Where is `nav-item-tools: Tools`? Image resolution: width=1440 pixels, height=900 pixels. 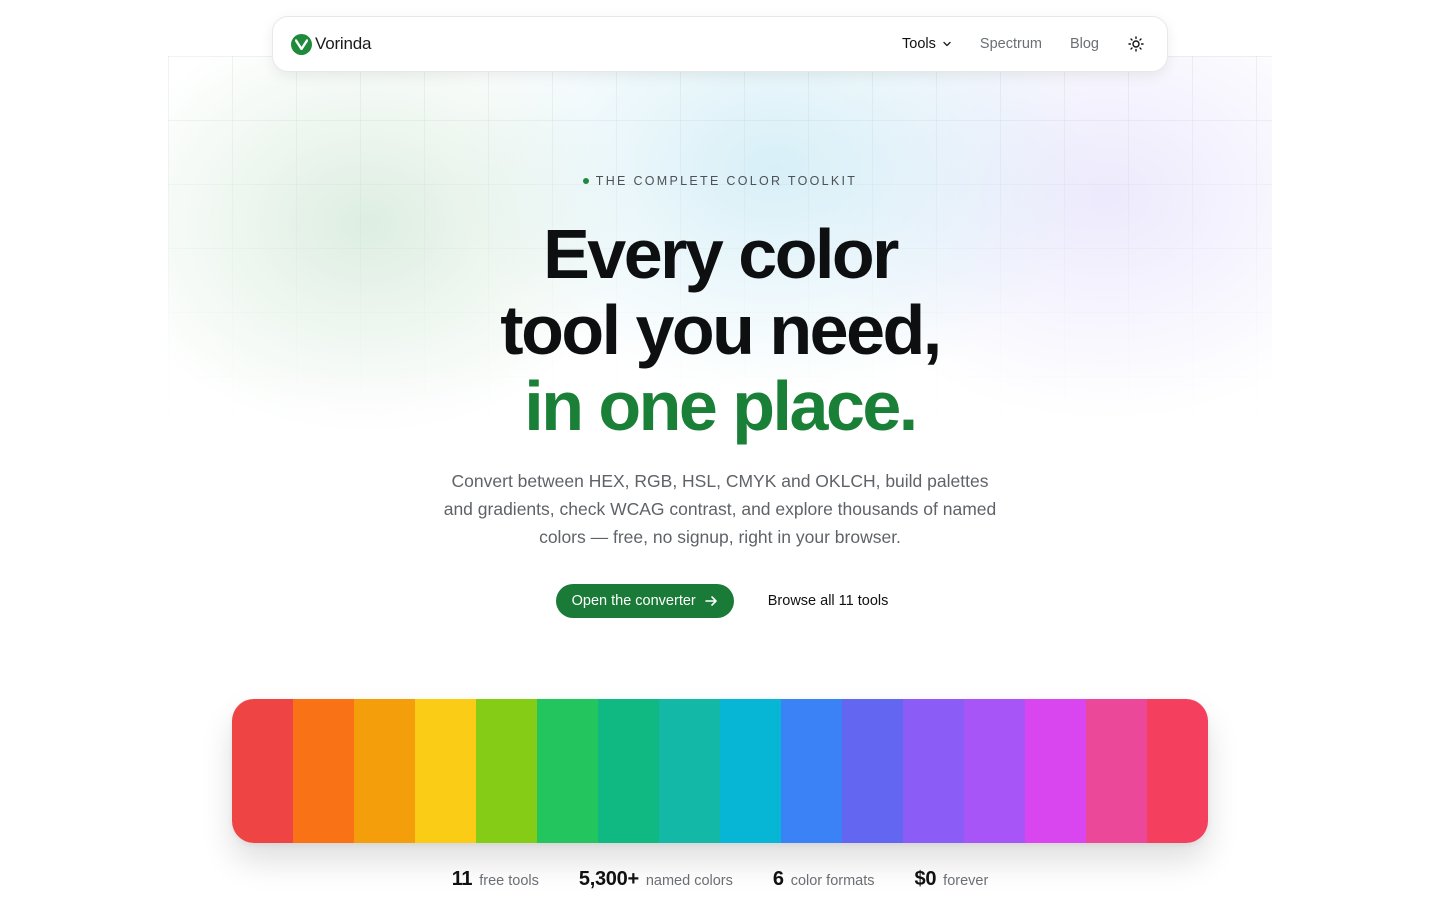 nav-item-tools: Tools is located at coordinates (927, 44).